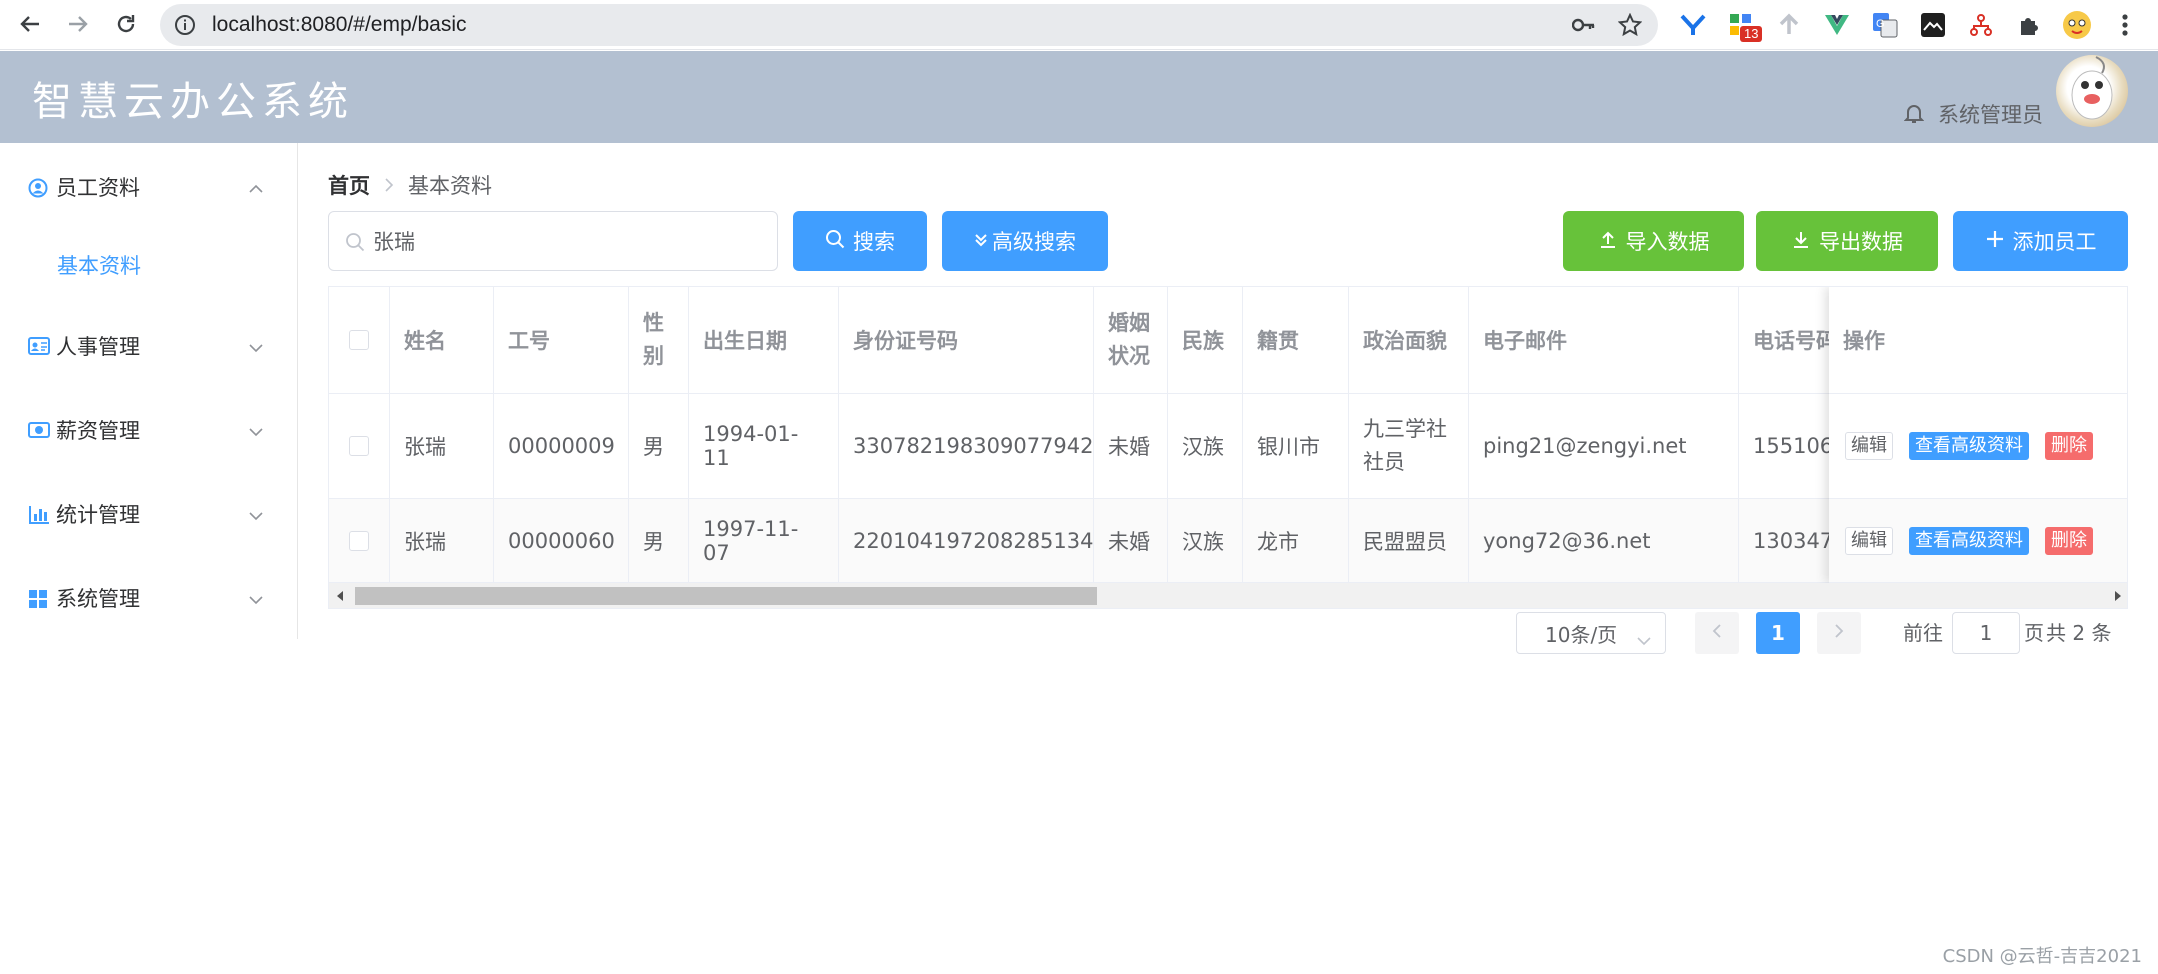 The image size is (2158, 974). What do you see at coordinates (835, 241) in the screenshot?
I see `search-icon` at bounding box center [835, 241].